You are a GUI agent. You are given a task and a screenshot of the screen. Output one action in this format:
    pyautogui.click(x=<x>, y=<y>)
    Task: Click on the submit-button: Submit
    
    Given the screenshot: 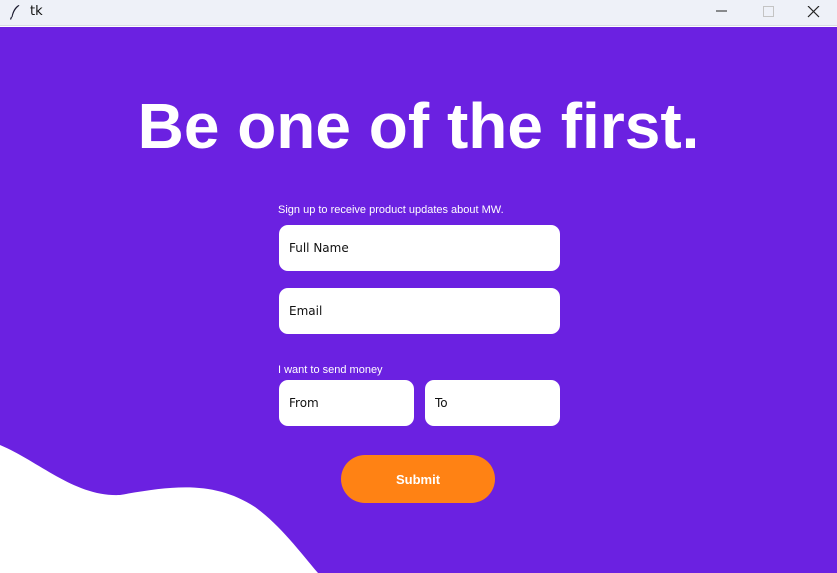 What is the action you would take?
    pyautogui.click(x=418, y=479)
    